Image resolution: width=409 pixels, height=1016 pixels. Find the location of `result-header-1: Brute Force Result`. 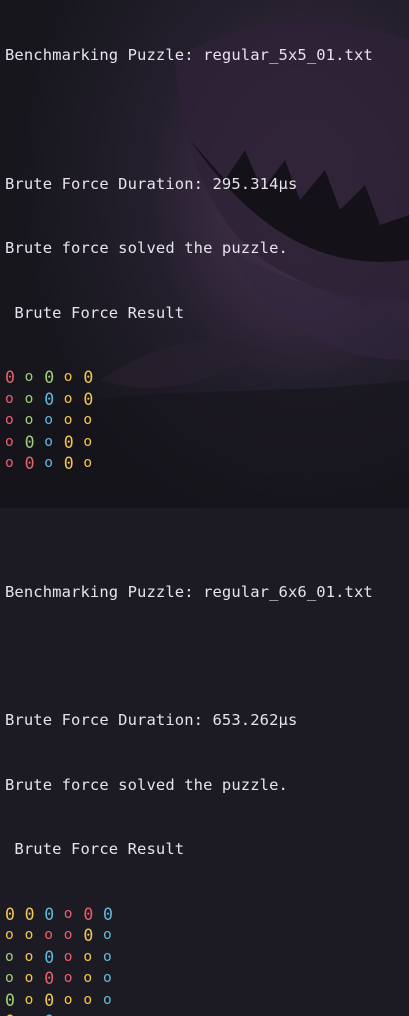

result-header-1: Brute Force Result is located at coordinates (207, 314).